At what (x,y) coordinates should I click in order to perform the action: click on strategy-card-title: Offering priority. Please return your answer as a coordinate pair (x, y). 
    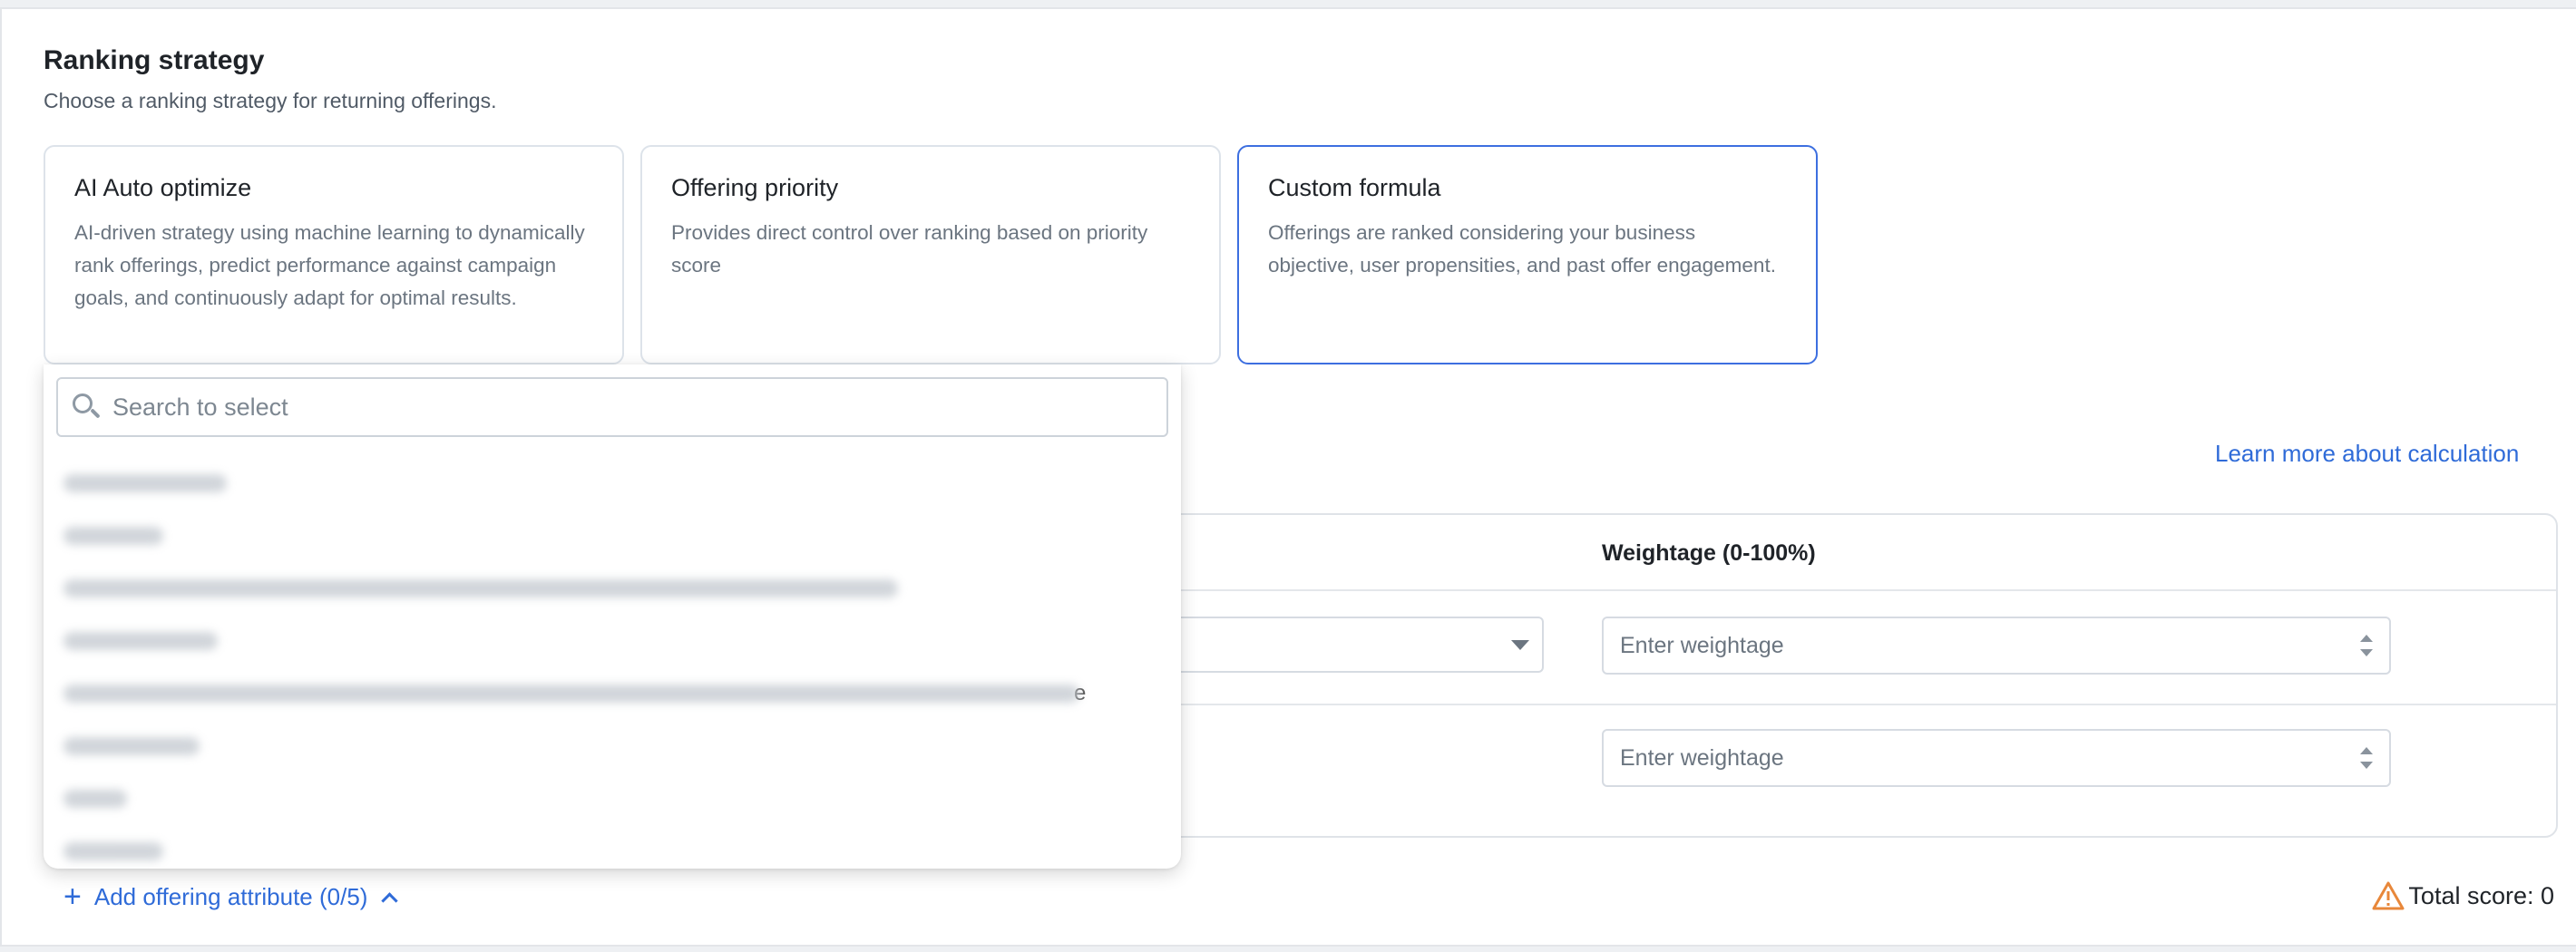
    Looking at the image, I should click on (755, 187).